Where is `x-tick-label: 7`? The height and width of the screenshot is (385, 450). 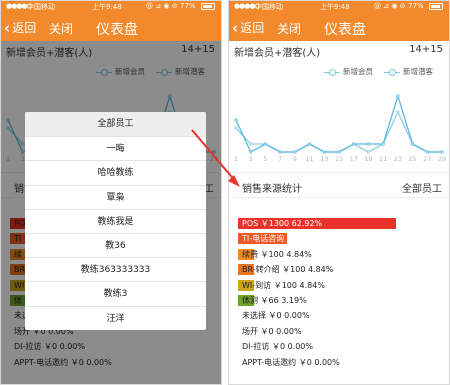 x-tick-label: 7 is located at coordinates (280, 159).